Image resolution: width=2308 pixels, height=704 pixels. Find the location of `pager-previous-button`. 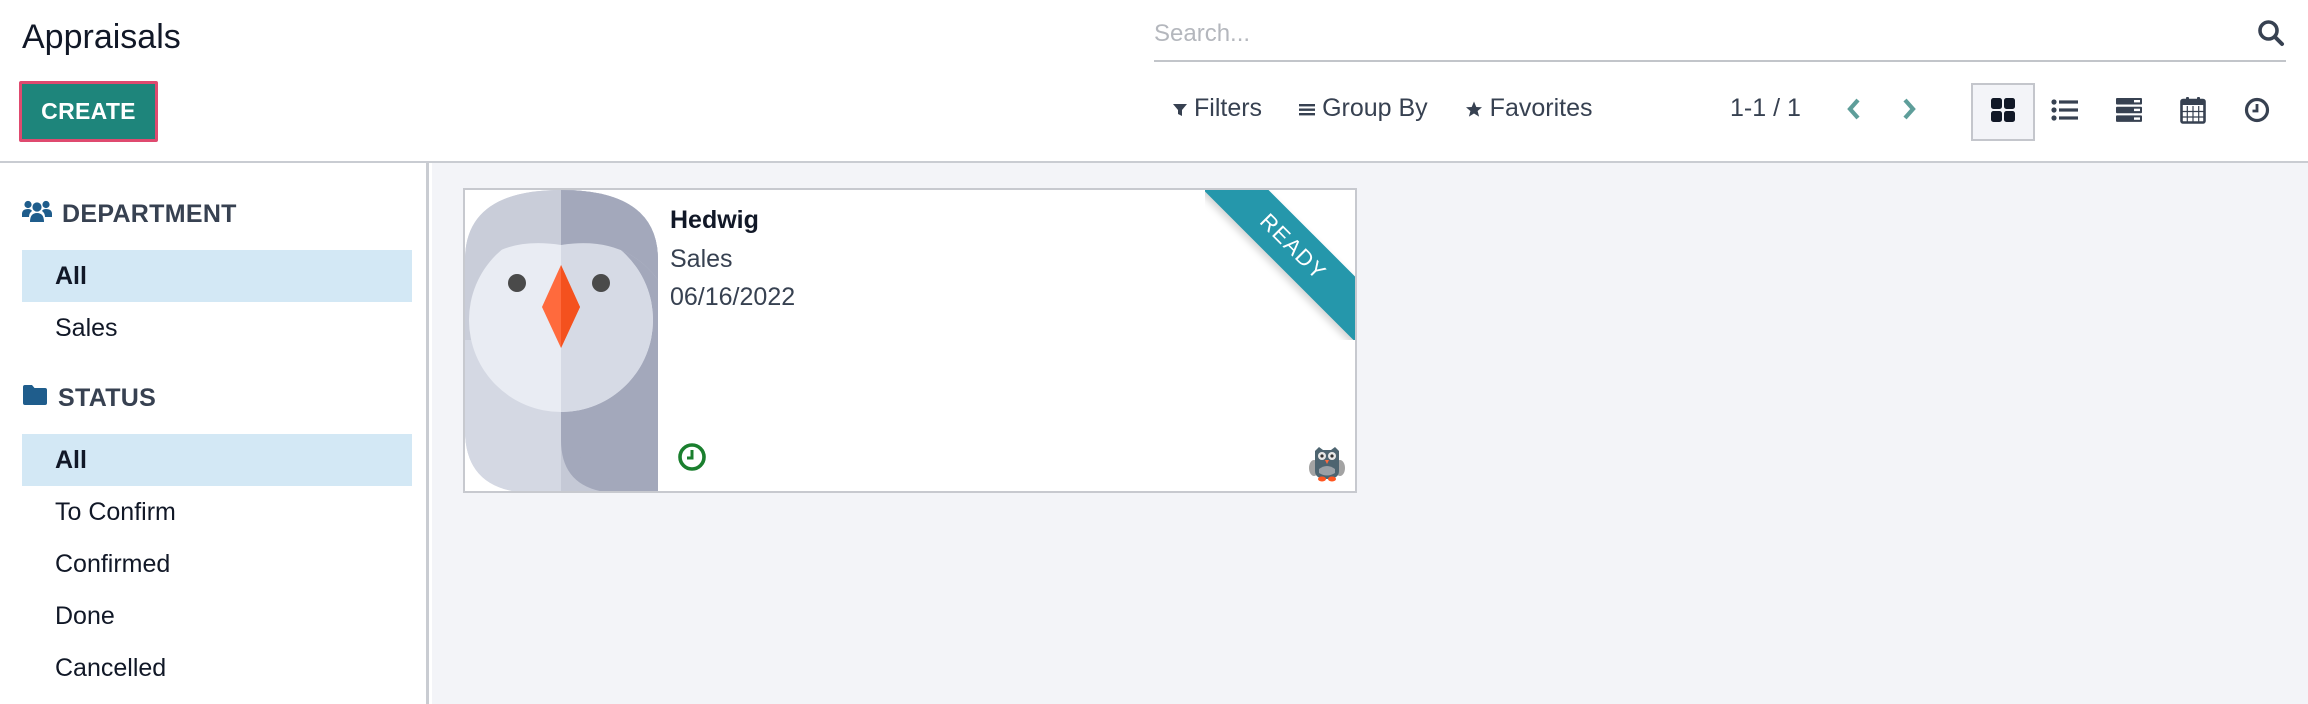

pager-previous-button is located at coordinates (1854, 111).